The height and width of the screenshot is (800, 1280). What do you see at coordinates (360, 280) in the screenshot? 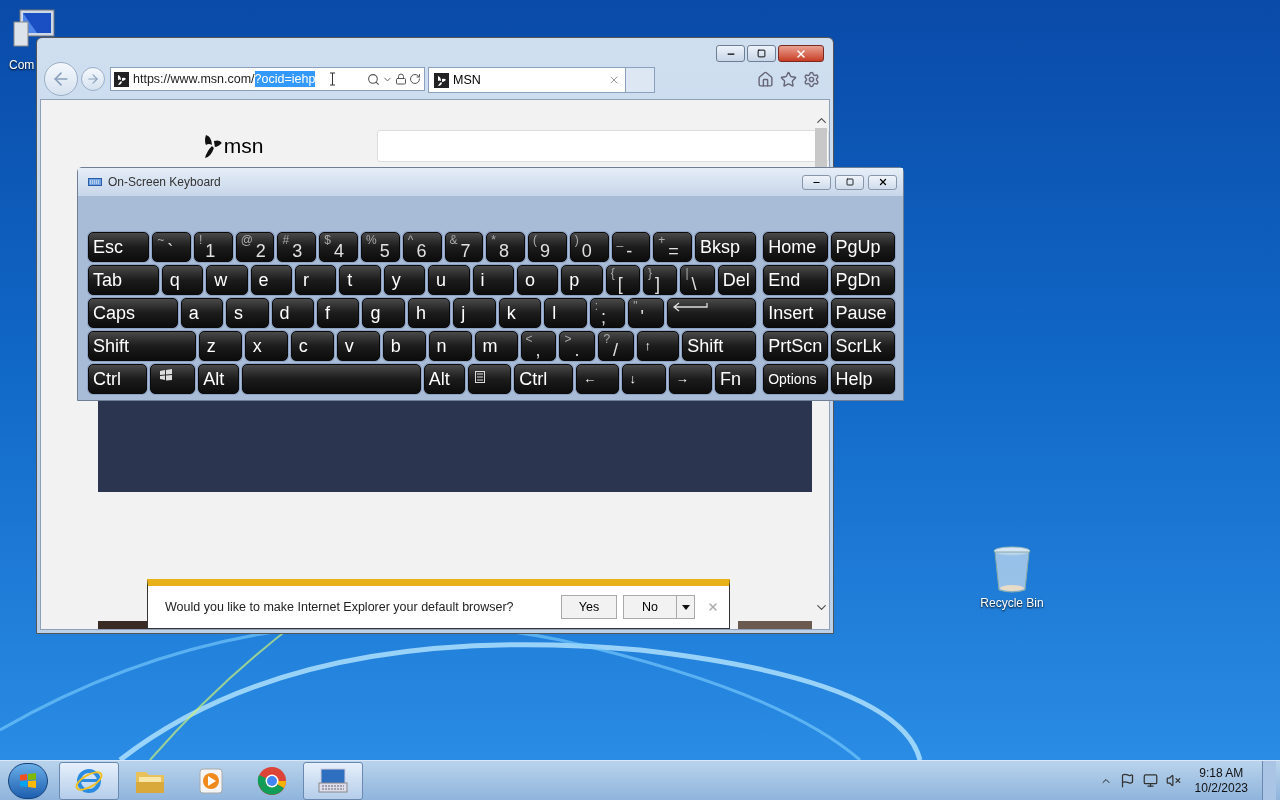
I see `key: t` at bounding box center [360, 280].